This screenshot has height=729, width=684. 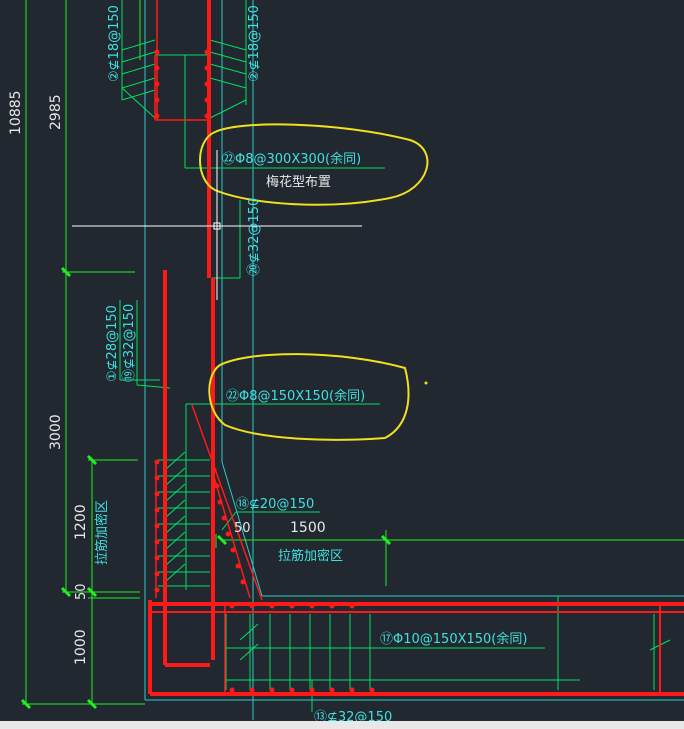 I want to click on dim-total-height: 10885, so click(x=16, y=112).